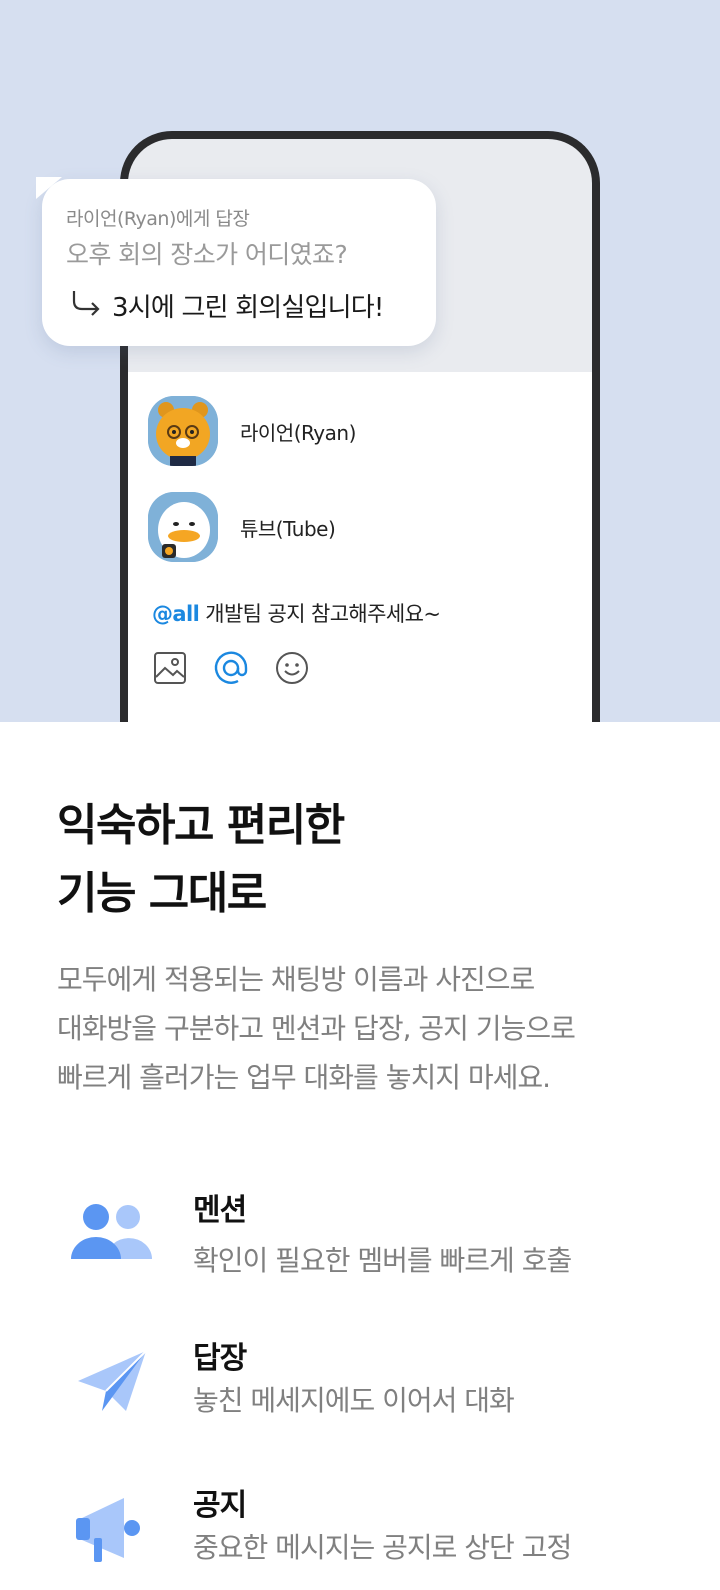 The height and width of the screenshot is (1590, 720). I want to click on reply-row: 3시에 그린 회의실입니다!, so click(227, 305).